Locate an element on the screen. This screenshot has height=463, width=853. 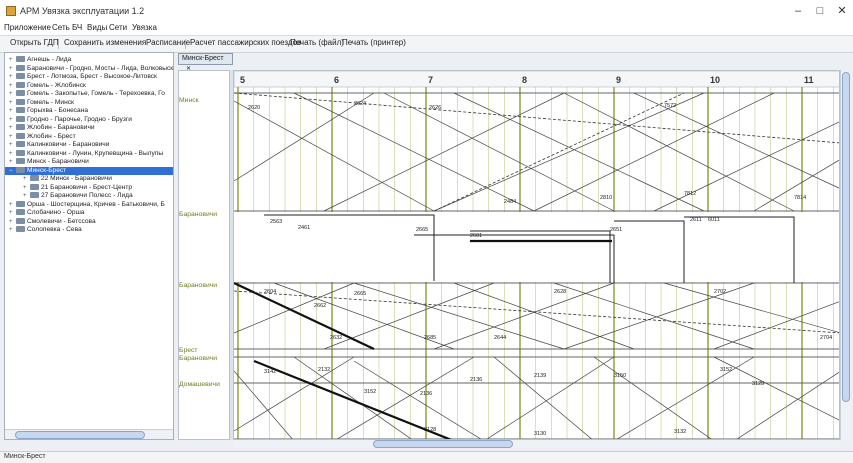
train-number-label: 3128 is located at coordinates (430, 430).